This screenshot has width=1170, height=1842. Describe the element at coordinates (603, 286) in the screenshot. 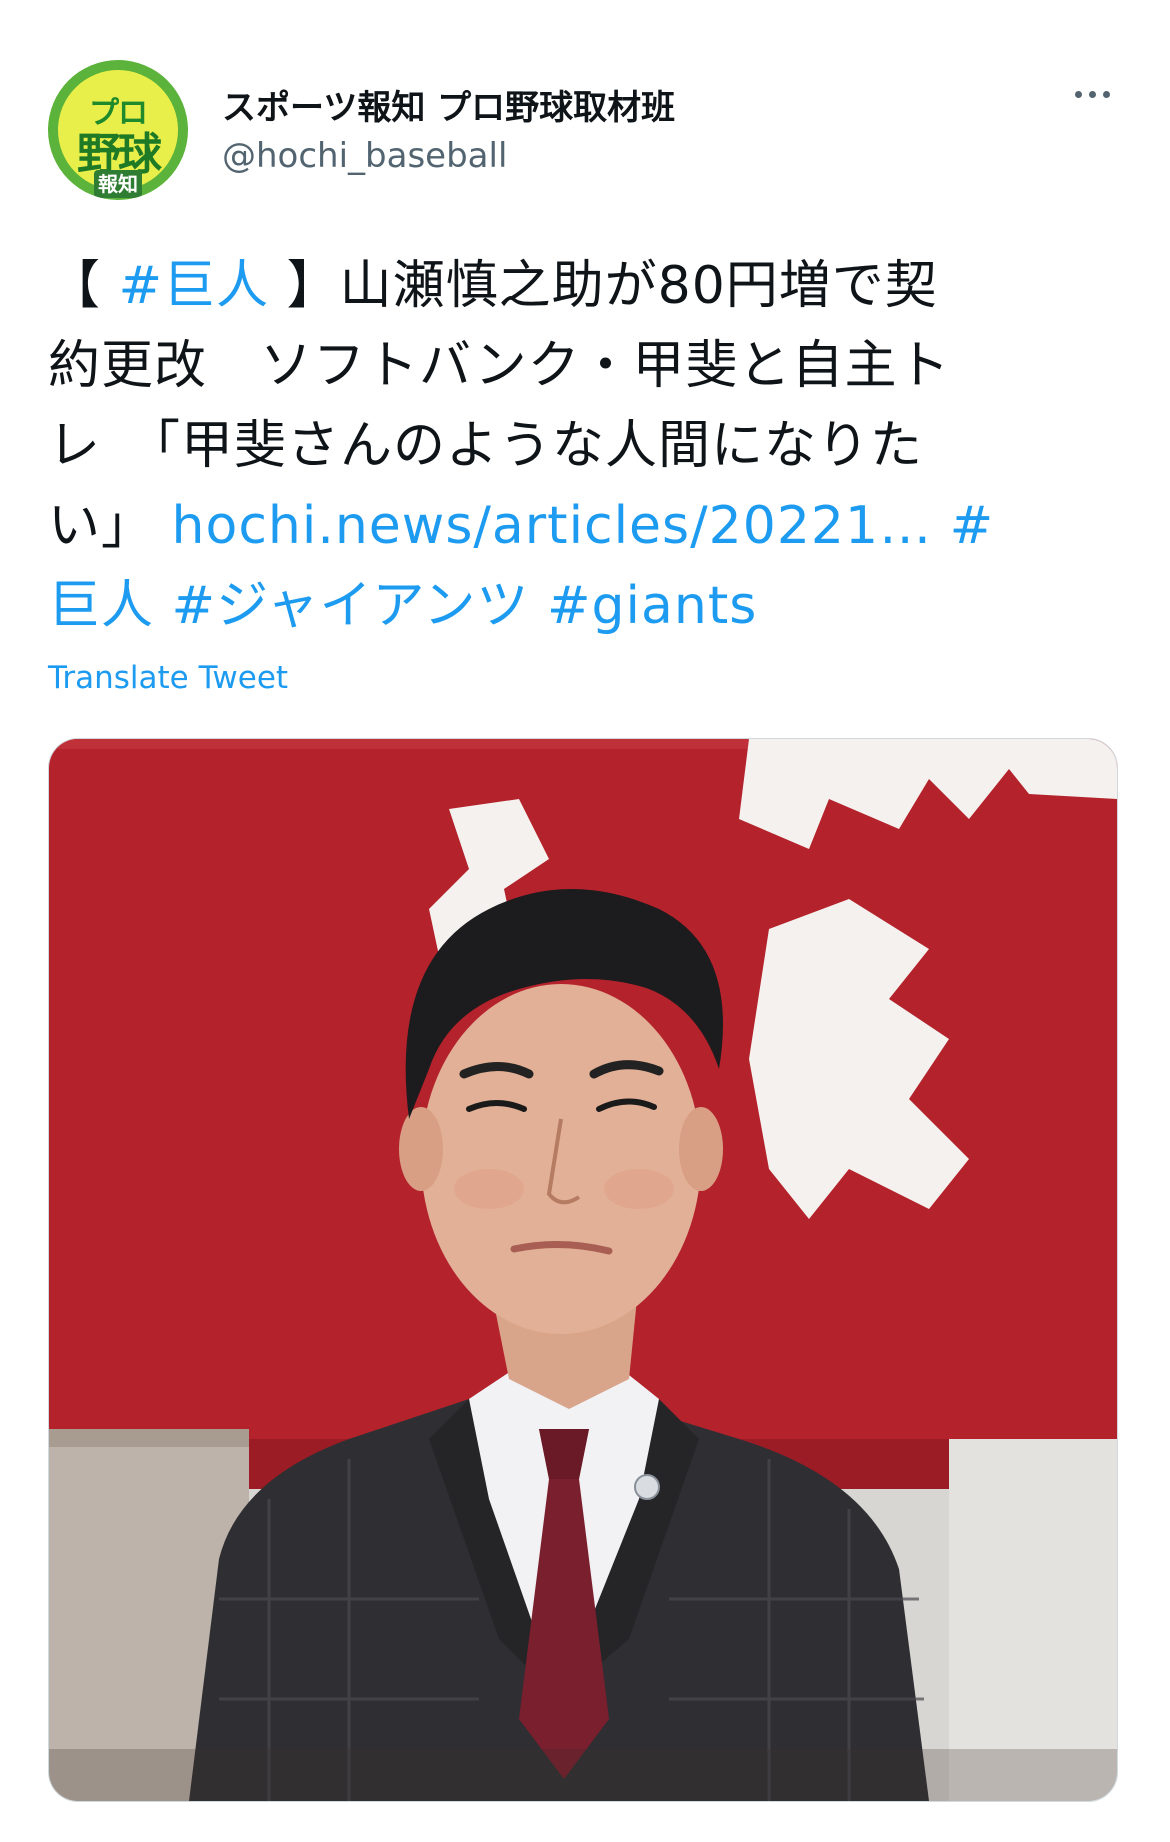

I see `tweet-text-segment: 】山瀬慎之助が80円増で契` at that location.